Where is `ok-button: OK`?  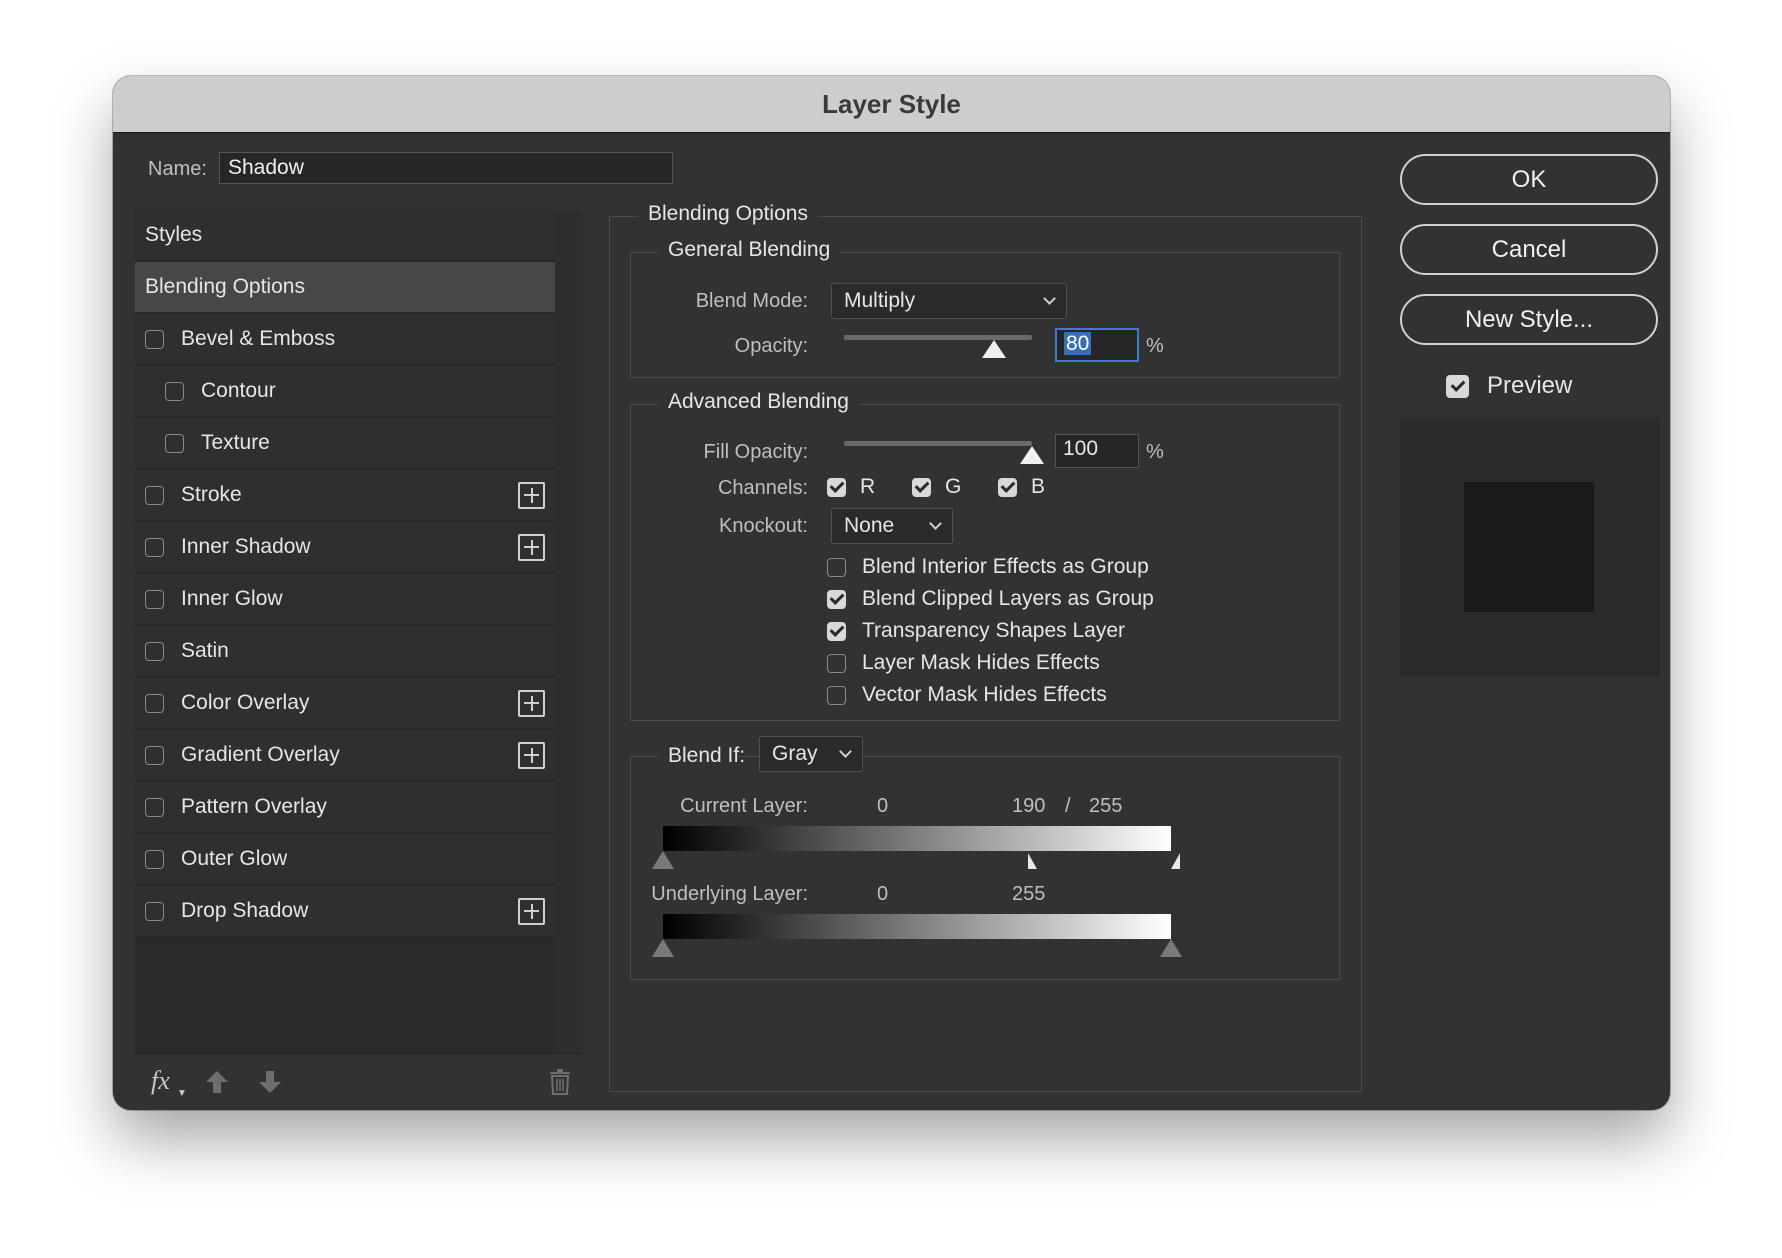
ok-button: OK is located at coordinates (1529, 179).